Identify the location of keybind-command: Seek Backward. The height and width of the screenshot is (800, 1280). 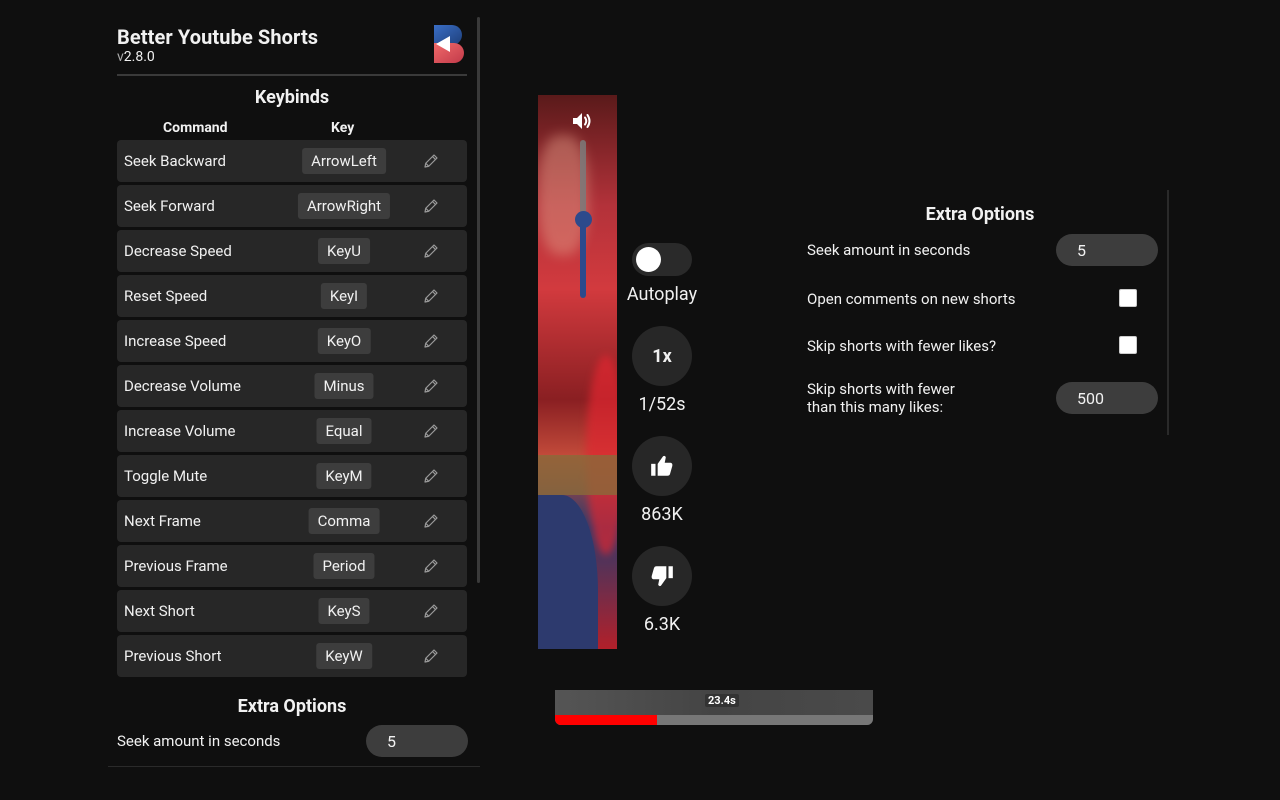
(175, 161).